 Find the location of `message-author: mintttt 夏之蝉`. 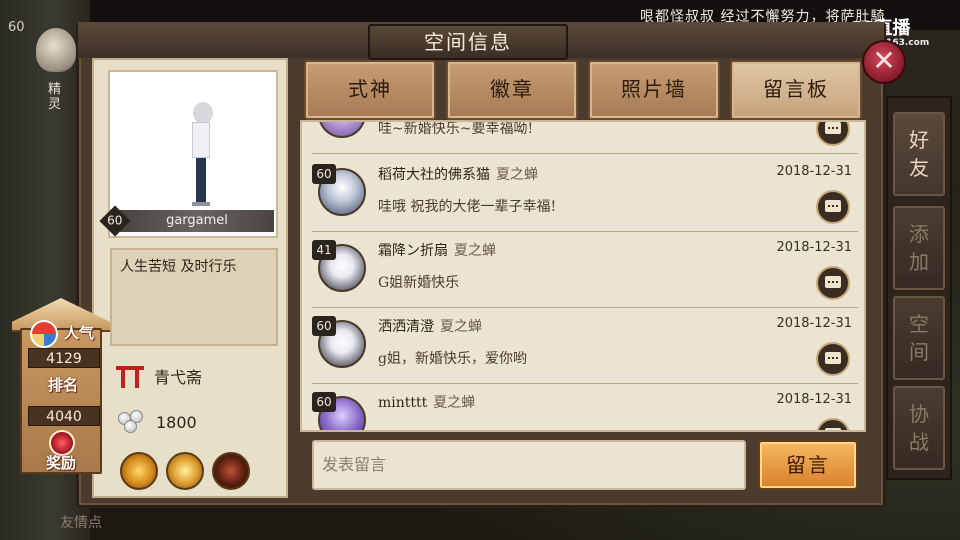

message-author: mintttt 夏之蝉 is located at coordinates (426, 402).